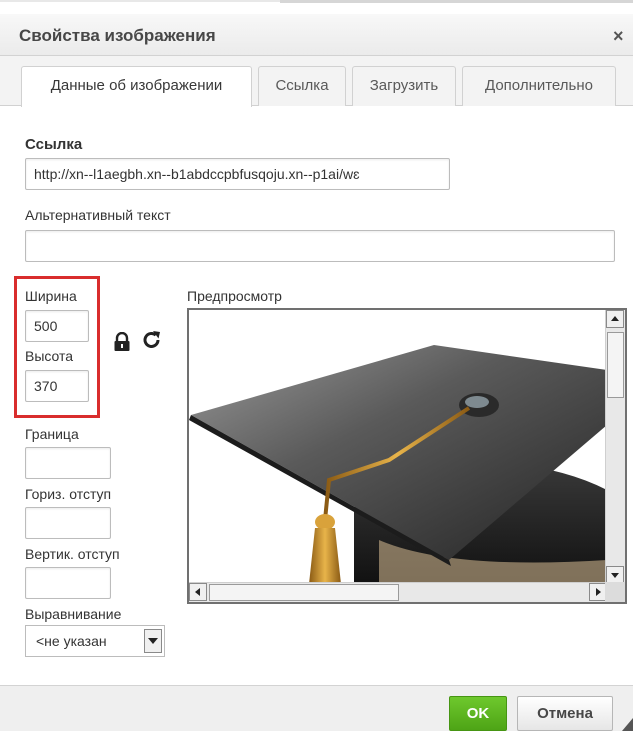 This screenshot has height=731, width=633. I want to click on height-label: Высота, so click(49, 356).